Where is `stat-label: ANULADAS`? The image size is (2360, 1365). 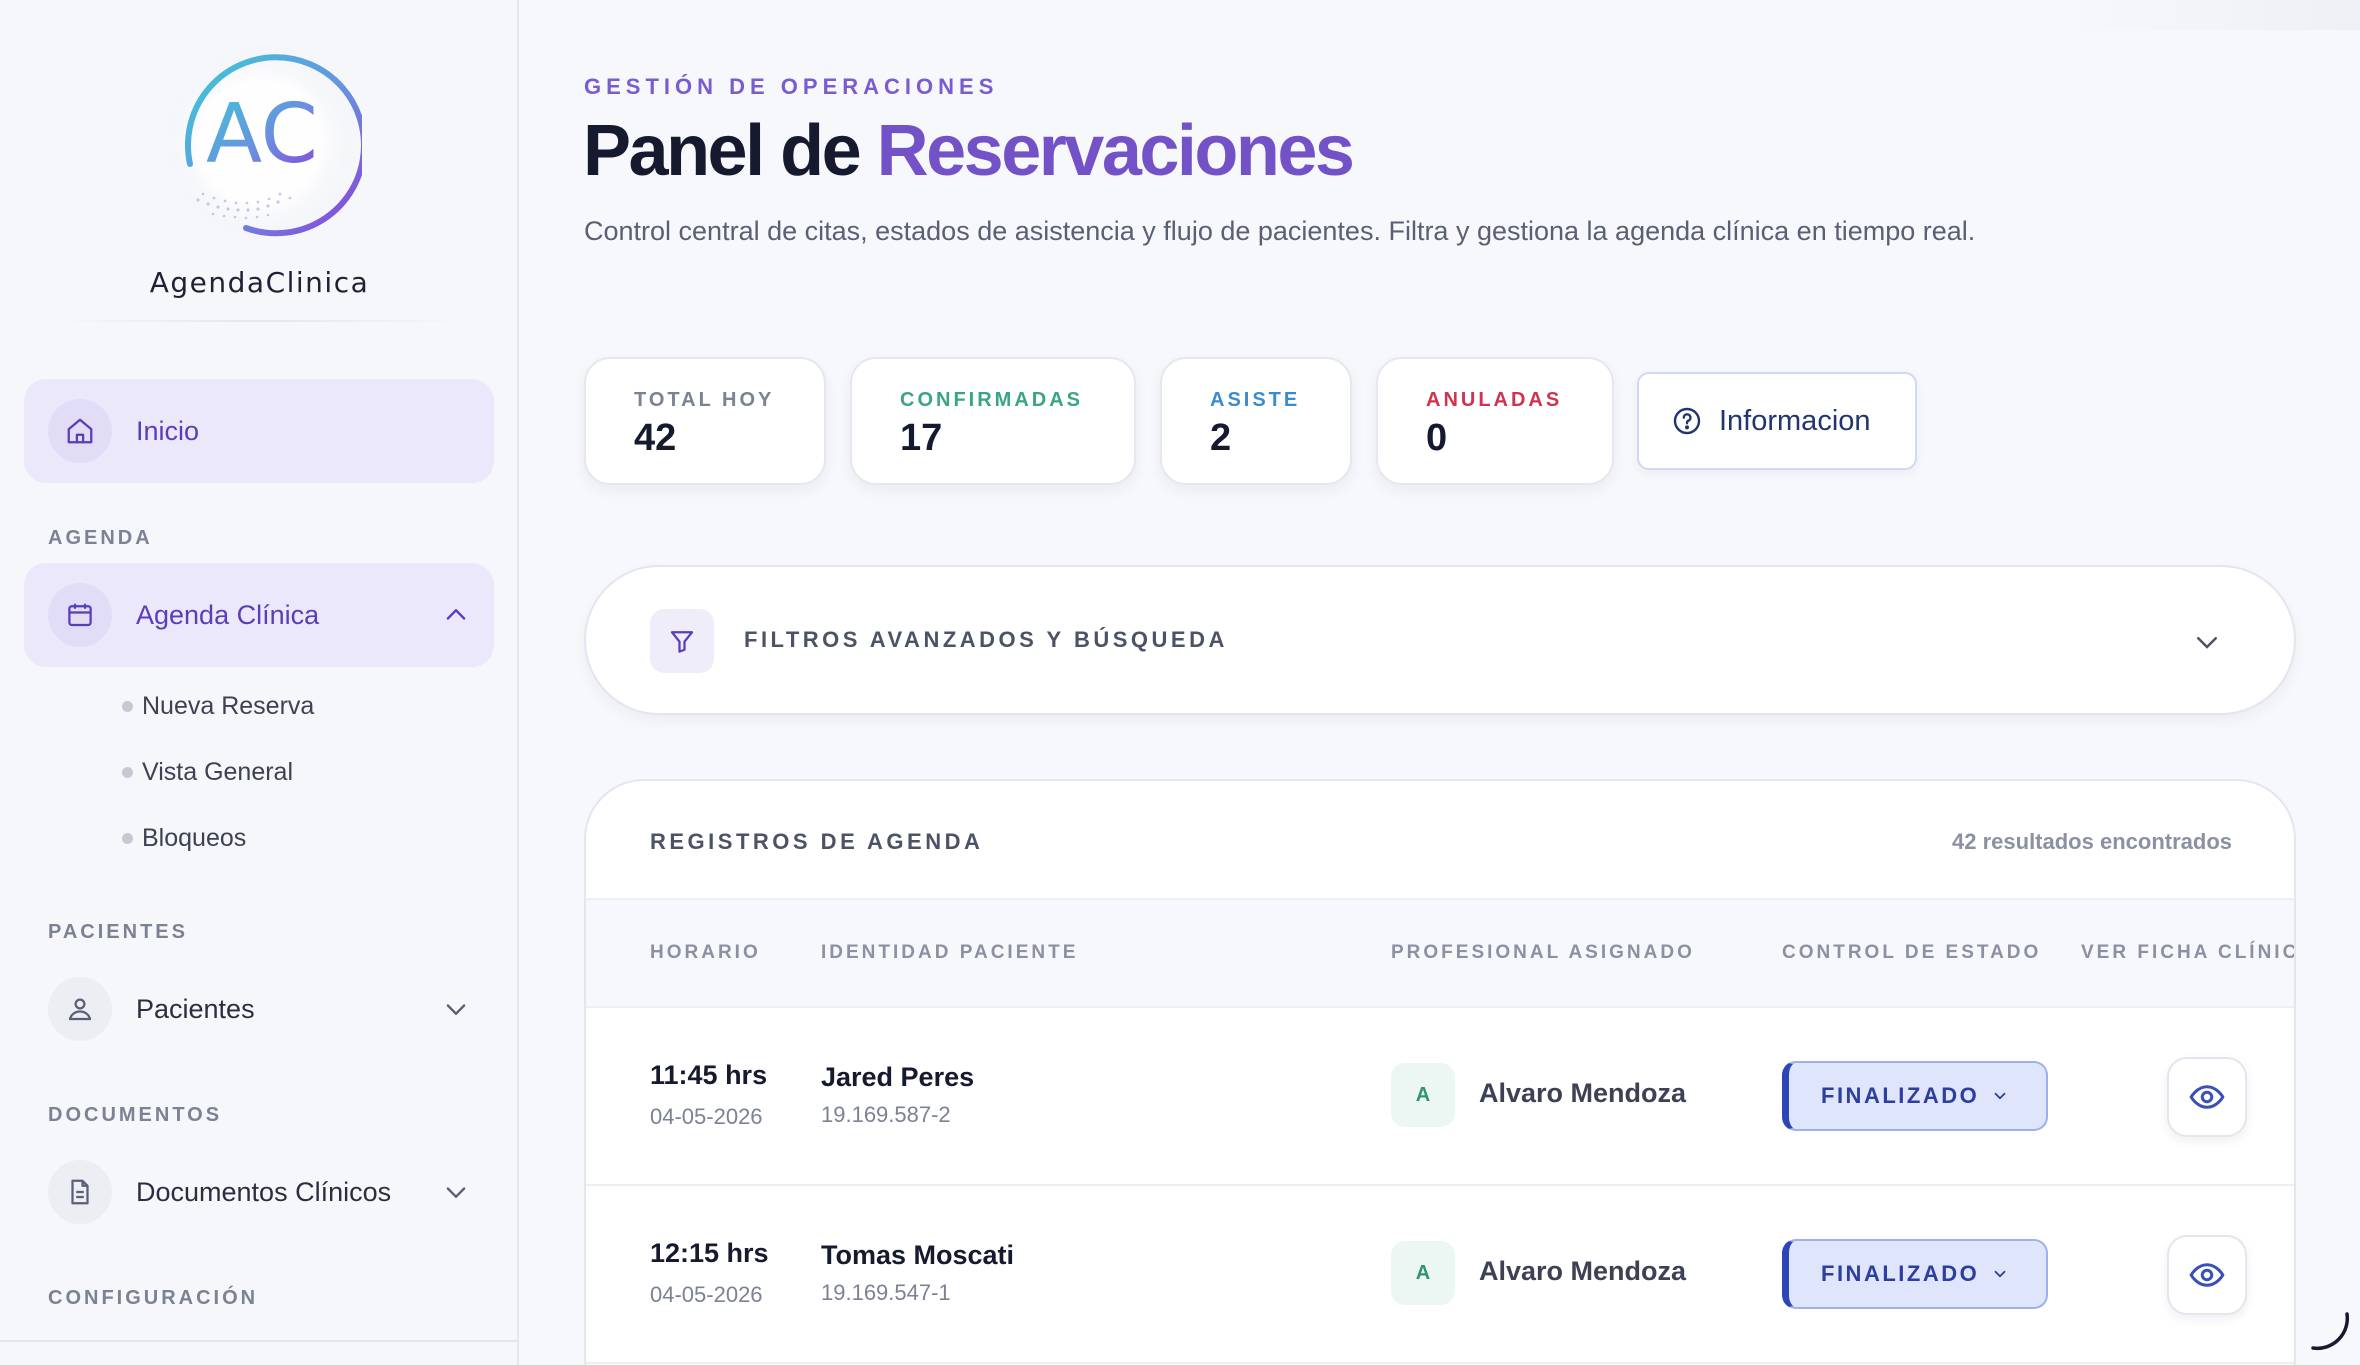 stat-label: ANULADAS is located at coordinates (1494, 400).